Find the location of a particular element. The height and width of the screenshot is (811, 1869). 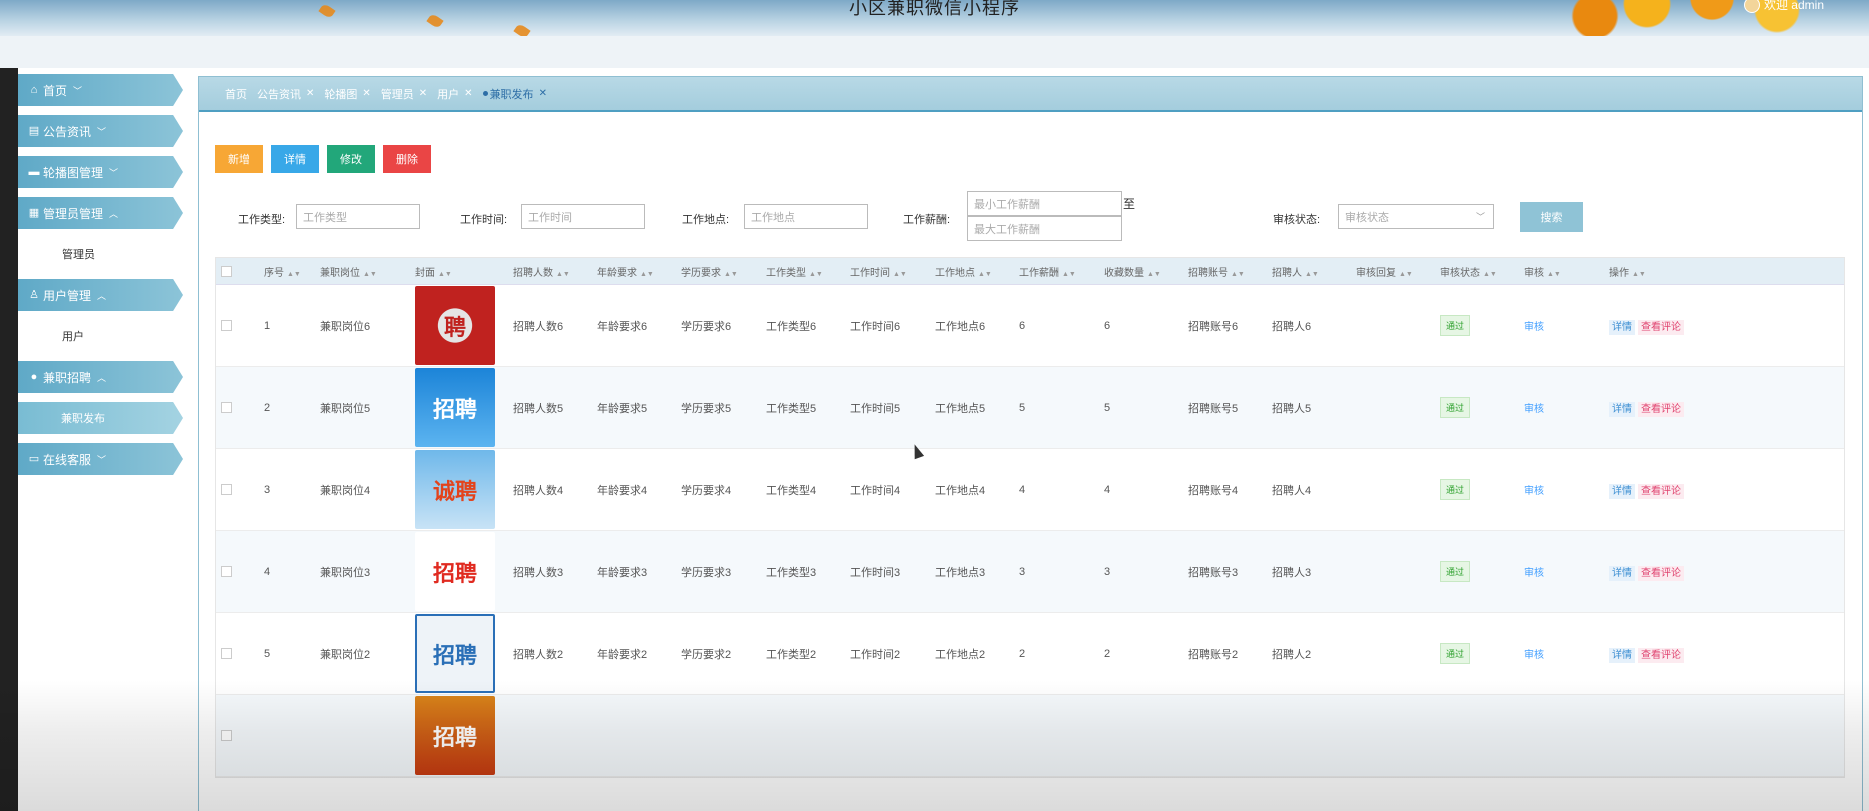

sidebar-item-admin-management: ▦ 管理员管理 ︿ is located at coordinates (100, 213).